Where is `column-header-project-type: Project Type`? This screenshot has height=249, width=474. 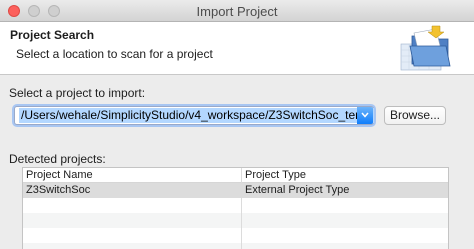 column-header-project-type: Project Type is located at coordinates (275, 175).